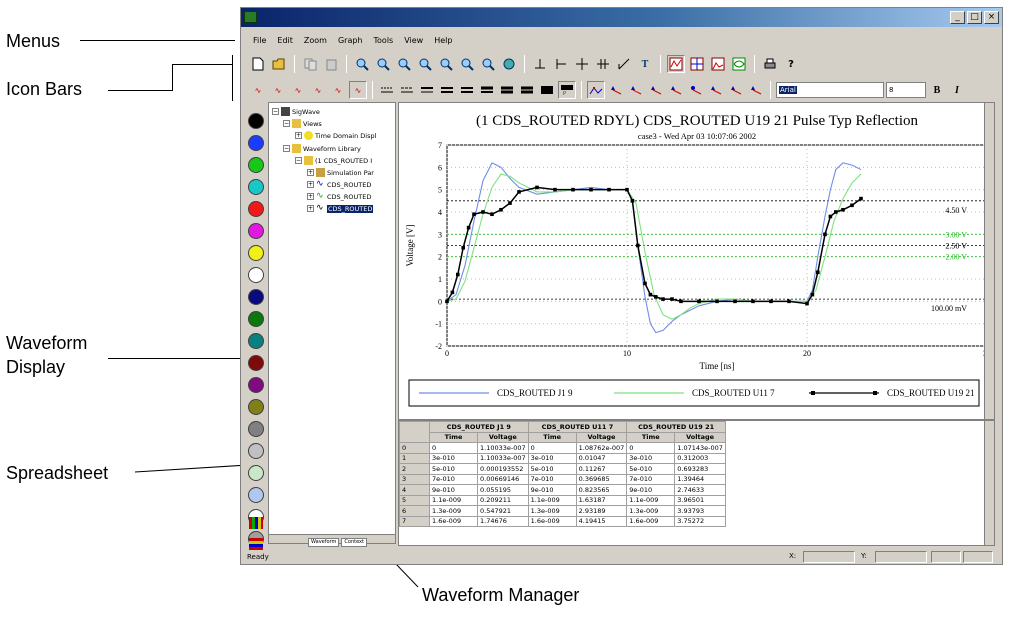  What do you see at coordinates (354, 542) in the screenshot?
I see `tab-context: Context` at bounding box center [354, 542].